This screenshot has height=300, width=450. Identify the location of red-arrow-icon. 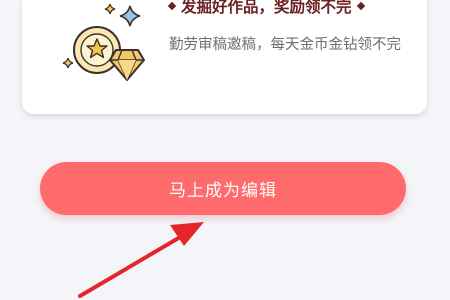
(141, 260).